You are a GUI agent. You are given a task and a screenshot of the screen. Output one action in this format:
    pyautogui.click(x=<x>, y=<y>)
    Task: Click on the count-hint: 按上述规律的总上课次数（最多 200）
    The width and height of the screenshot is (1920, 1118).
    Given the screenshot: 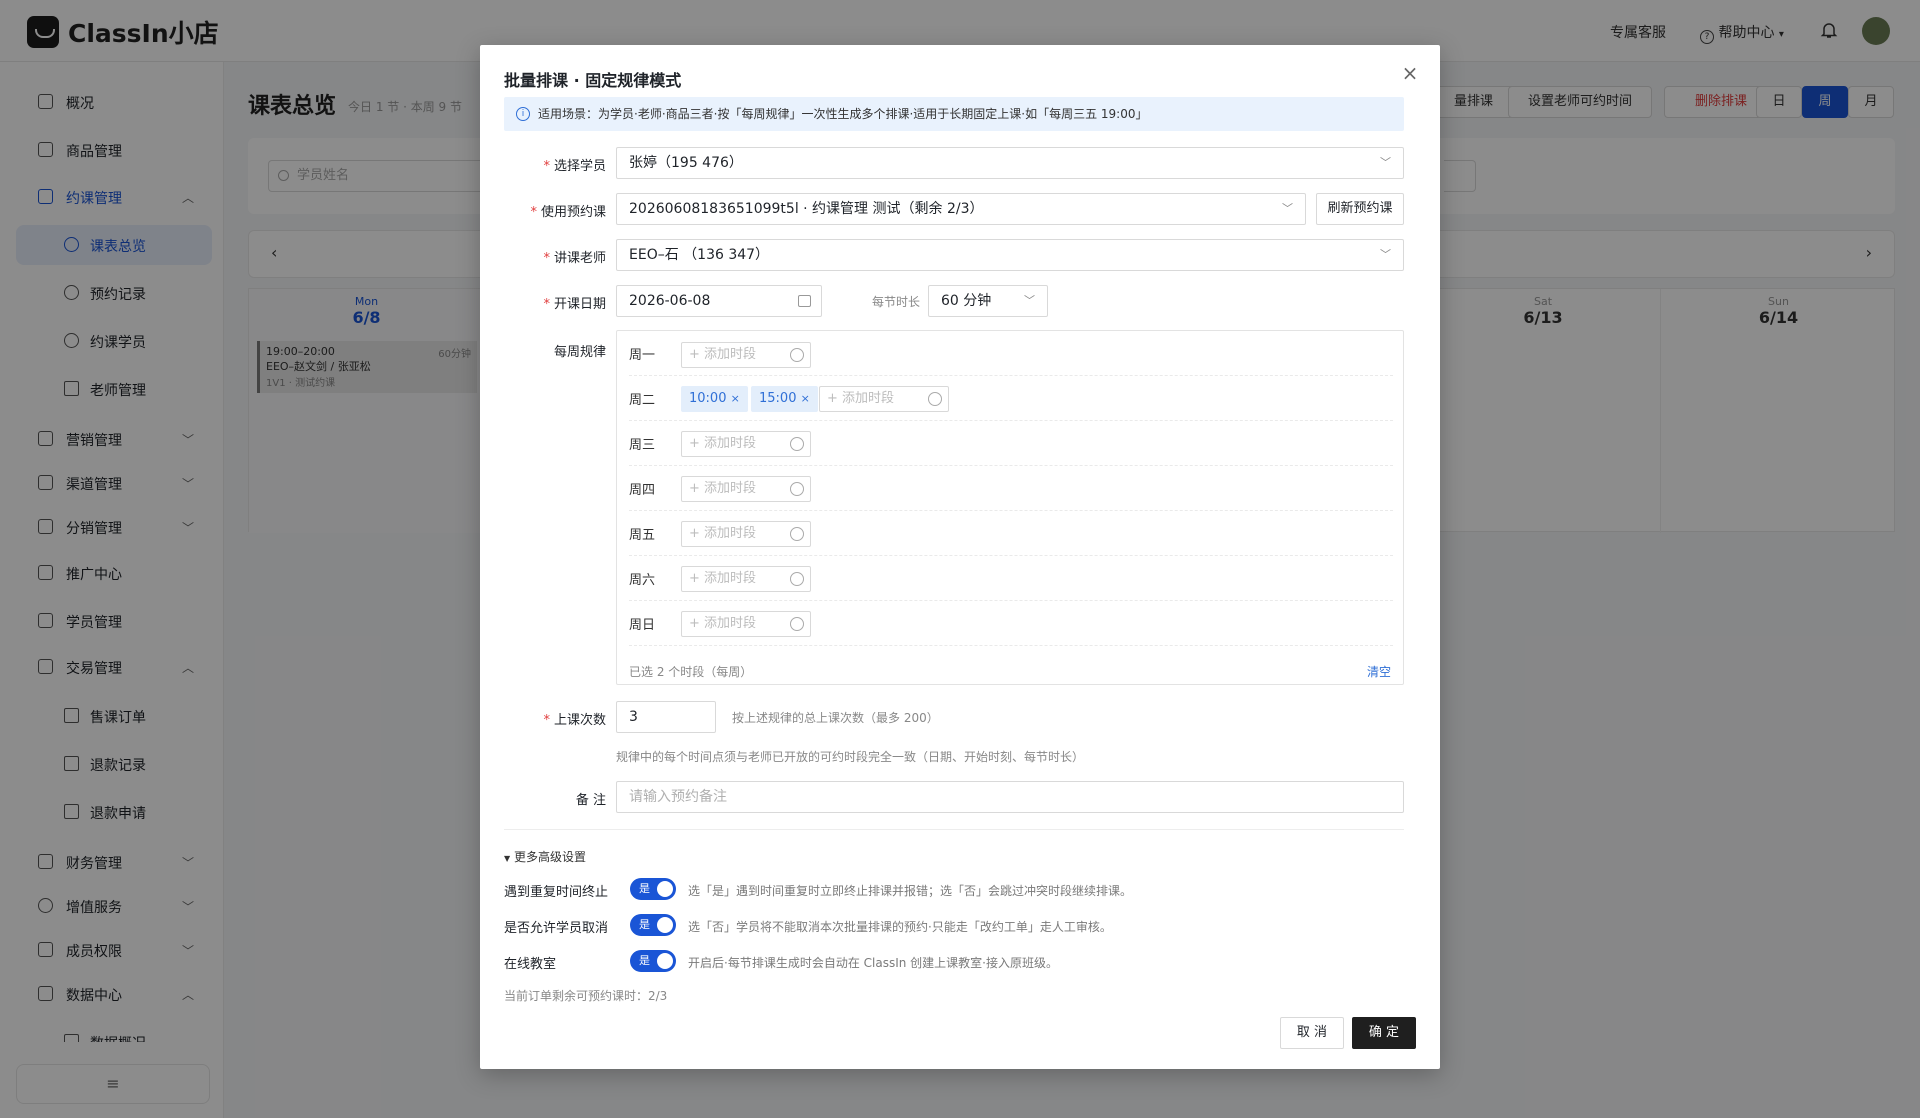 What is the action you would take?
    pyautogui.click(x=835, y=718)
    